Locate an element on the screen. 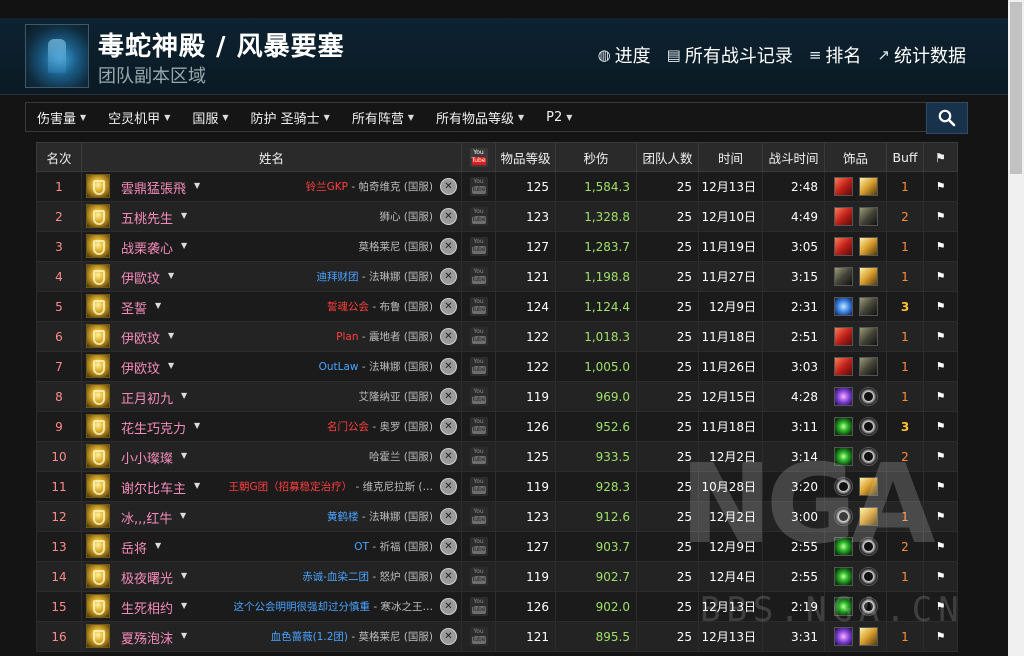  filter-metric: 伤害量 ▼ is located at coordinates (61, 117).